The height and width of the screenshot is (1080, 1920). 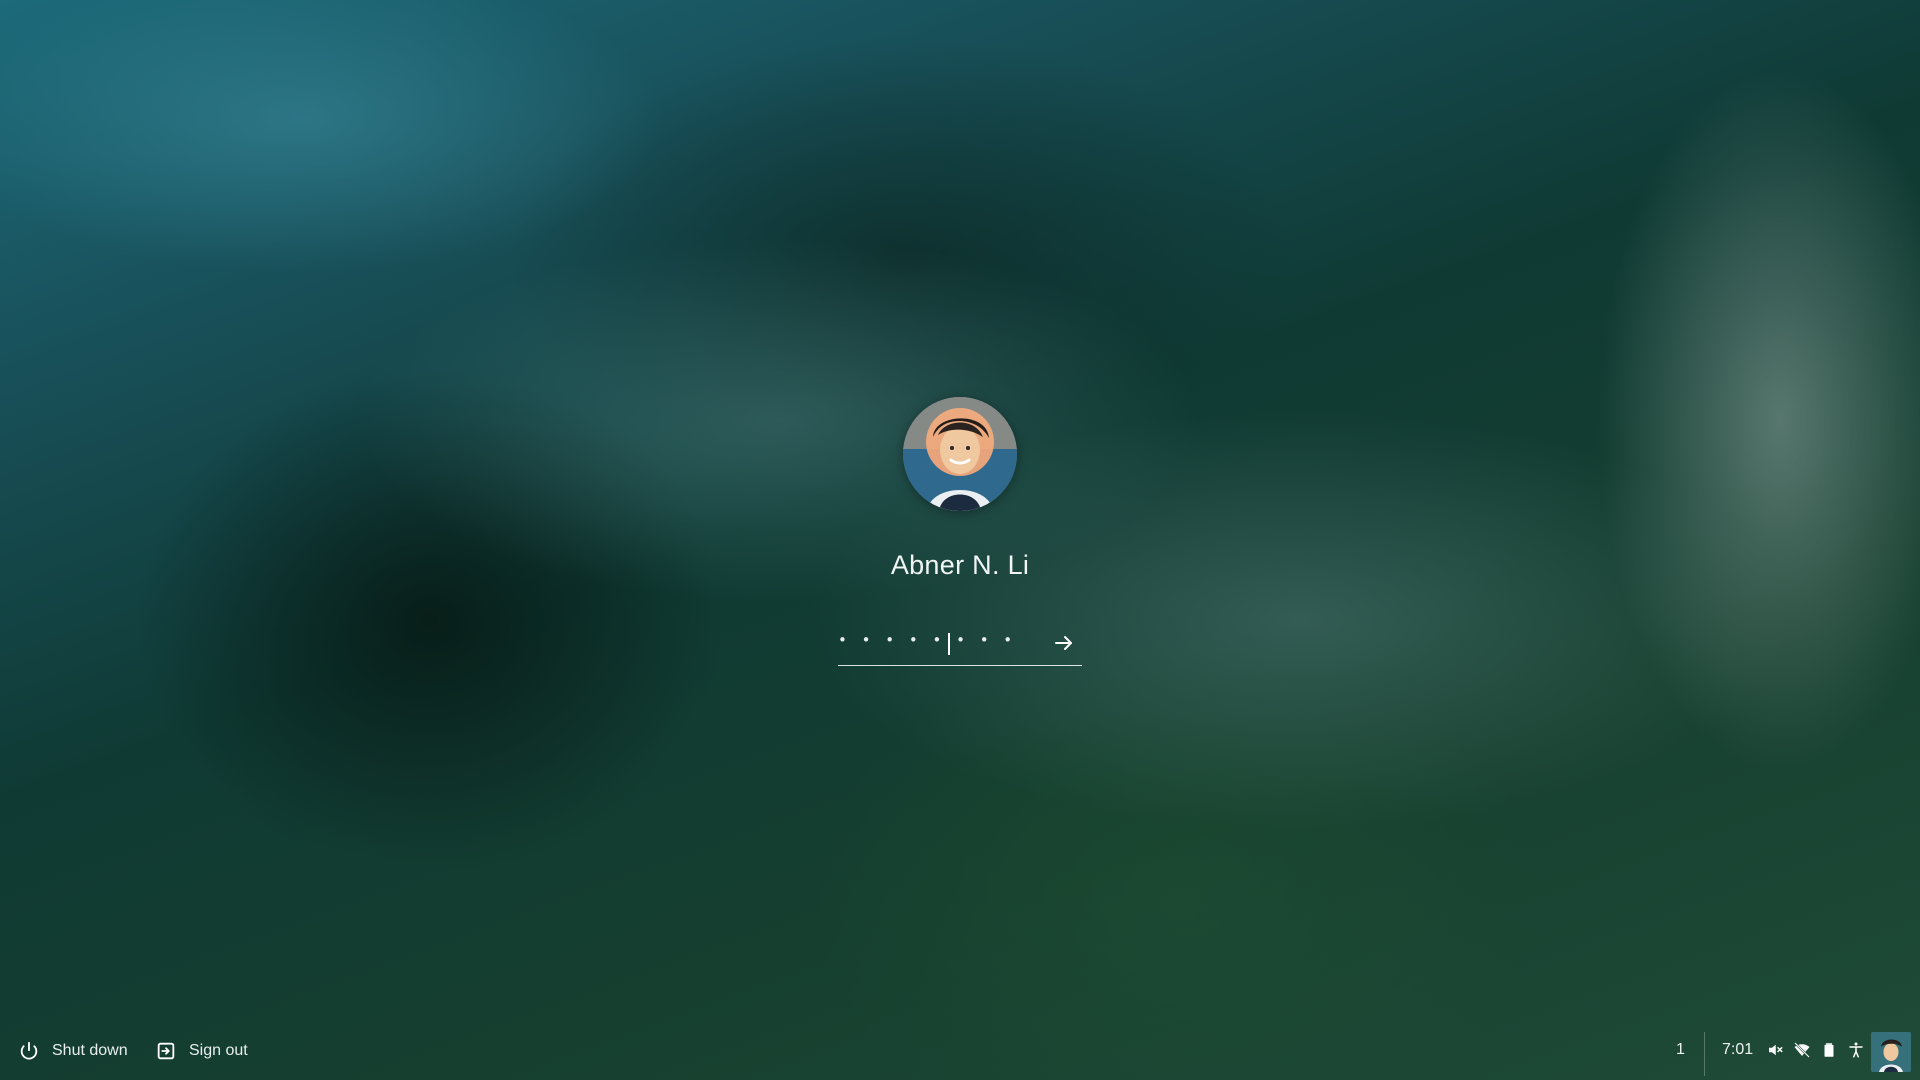 What do you see at coordinates (90, 1050) in the screenshot?
I see `shut-down-label: Shut down` at bounding box center [90, 1050].